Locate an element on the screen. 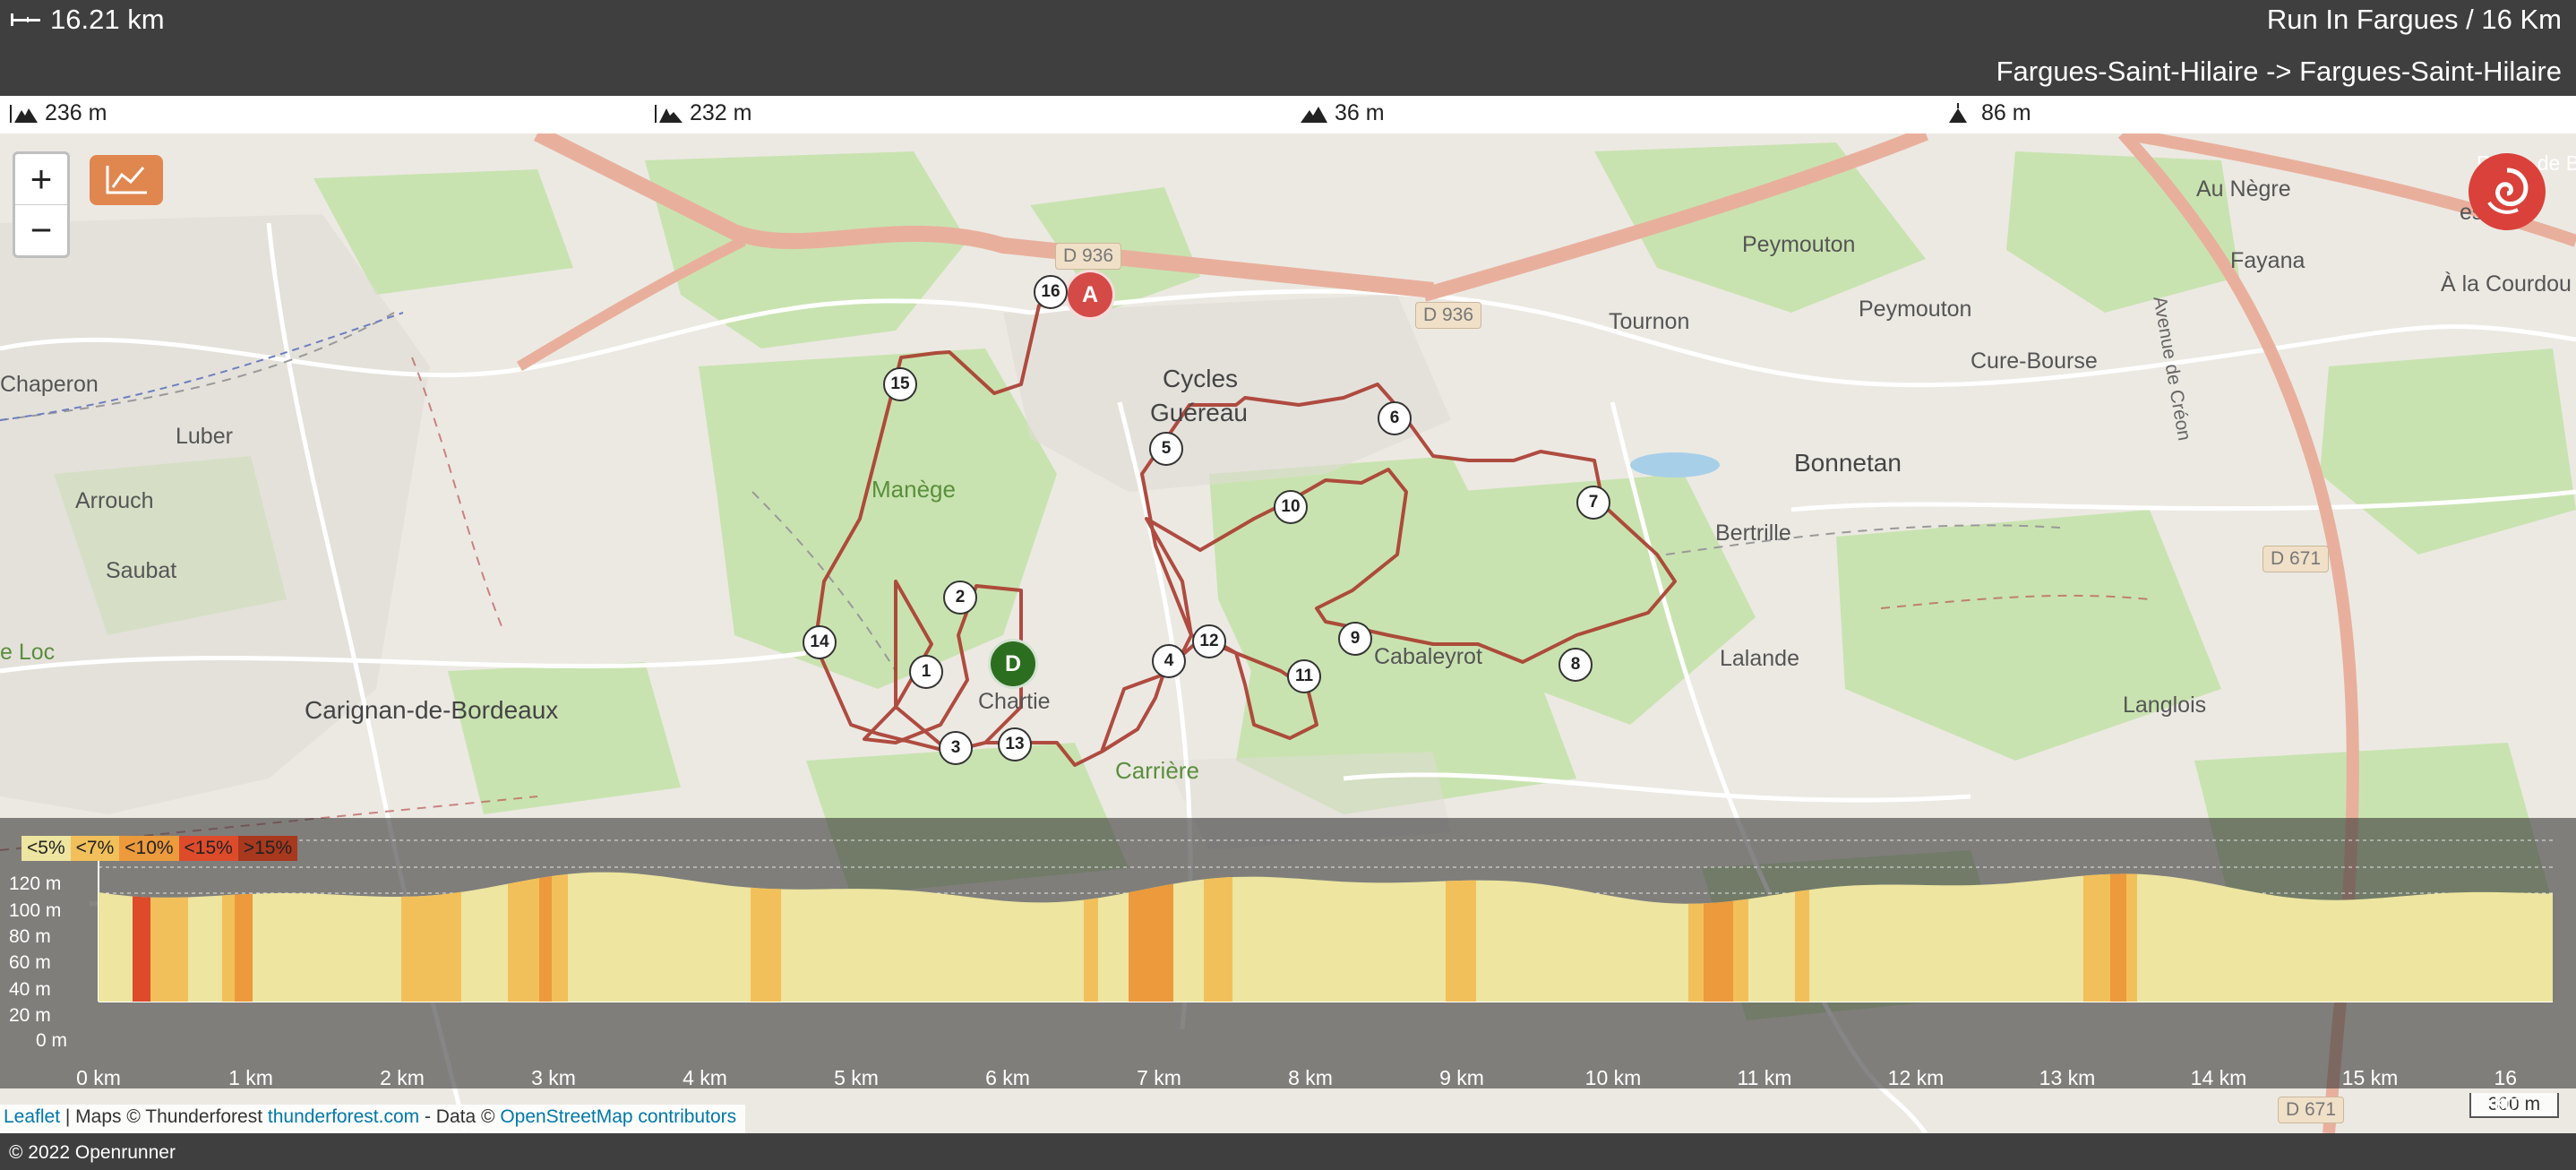  place-label: À la Courdou is located at coordinates (2506, 284).